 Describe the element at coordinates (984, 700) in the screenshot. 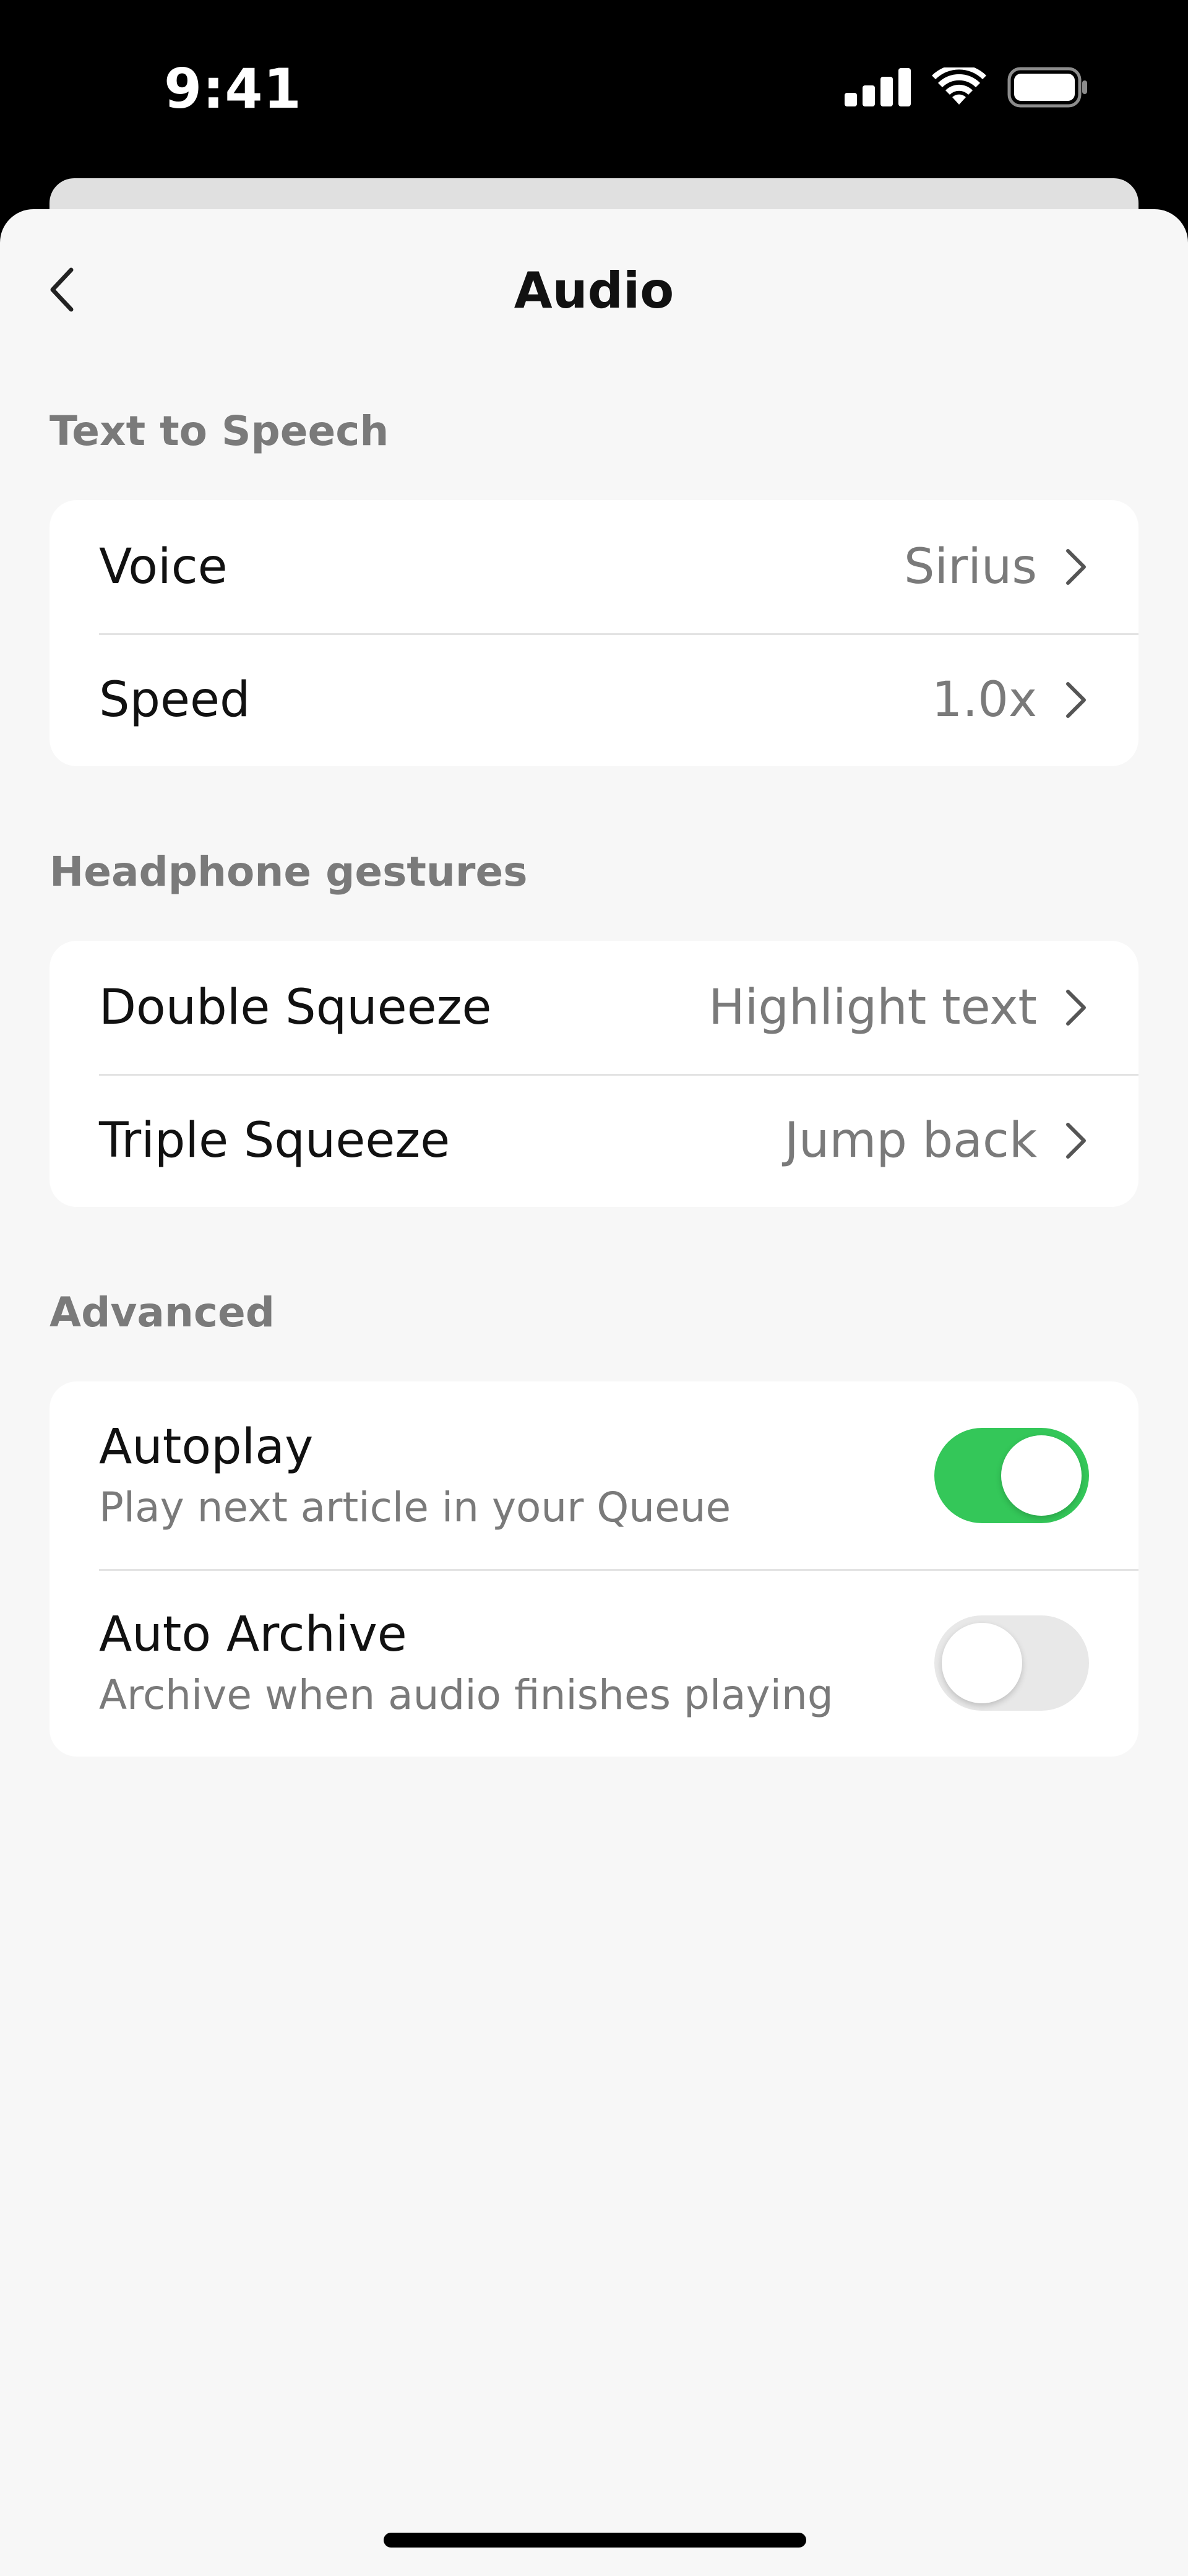

I see `speed-value: 1.0x` at that location.